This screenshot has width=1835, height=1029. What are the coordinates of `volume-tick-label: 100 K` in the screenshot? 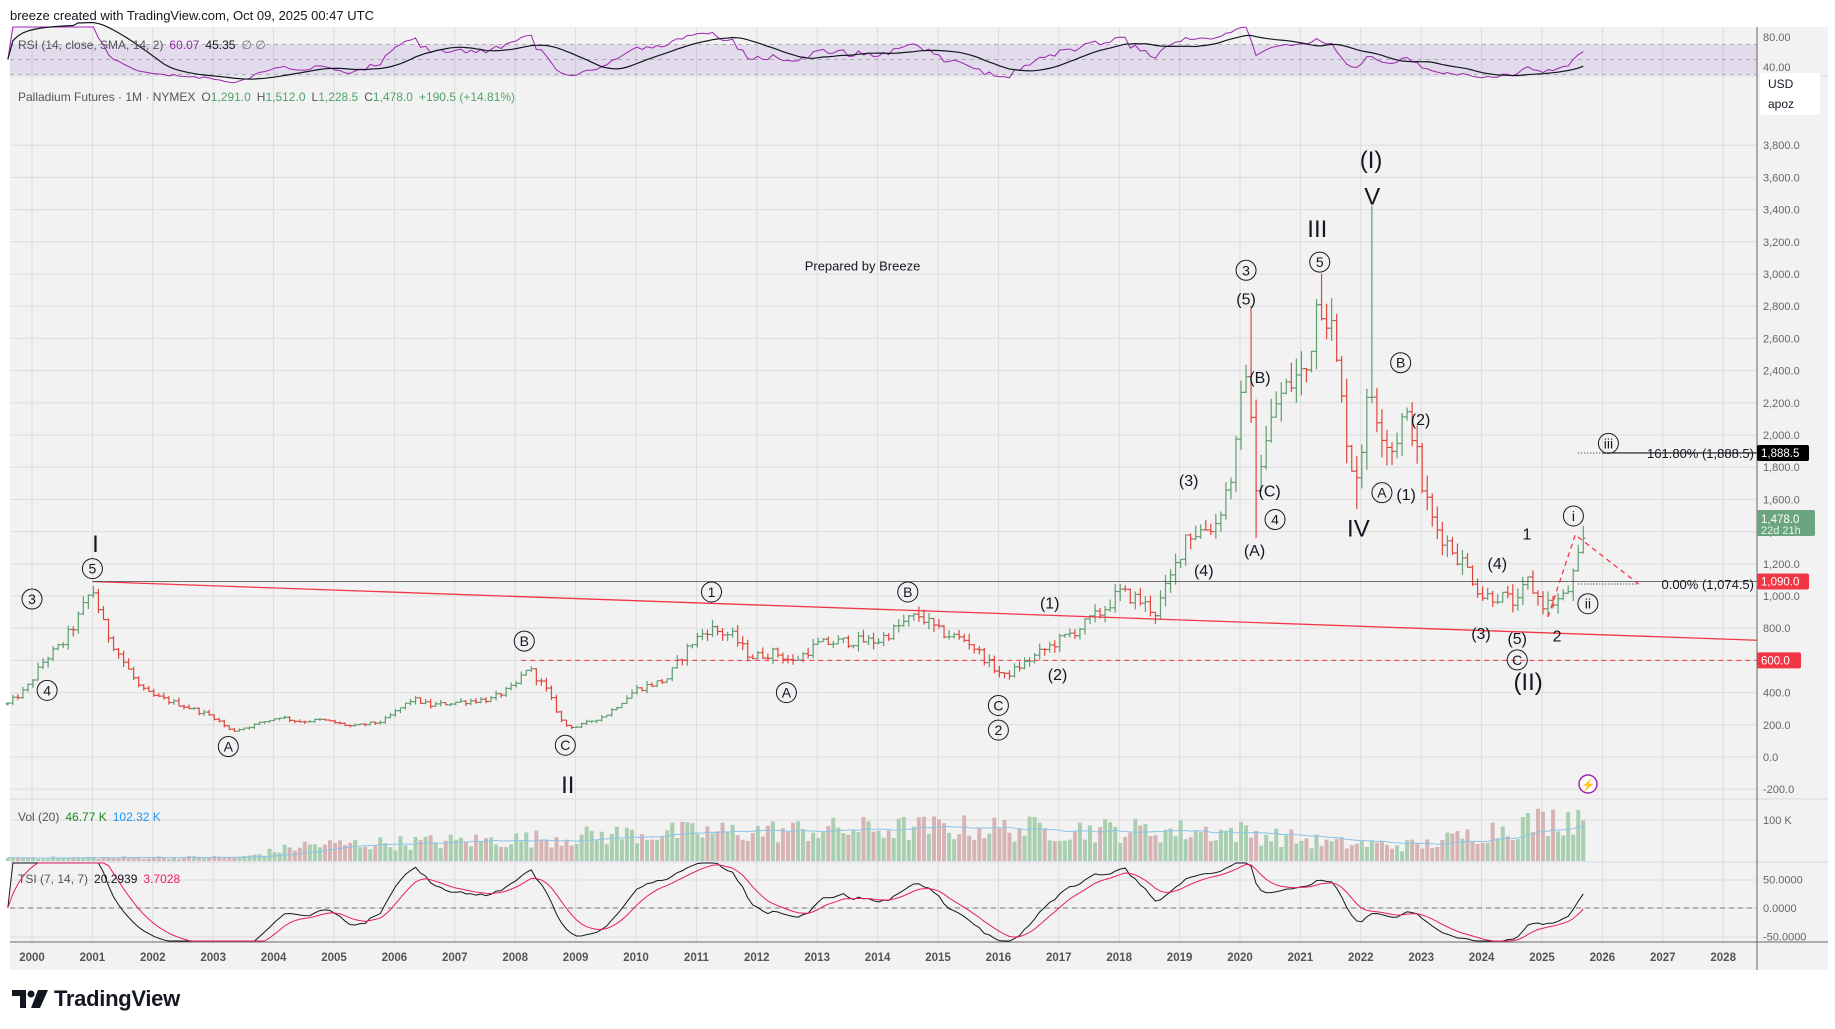 It's located at (1777, 821).